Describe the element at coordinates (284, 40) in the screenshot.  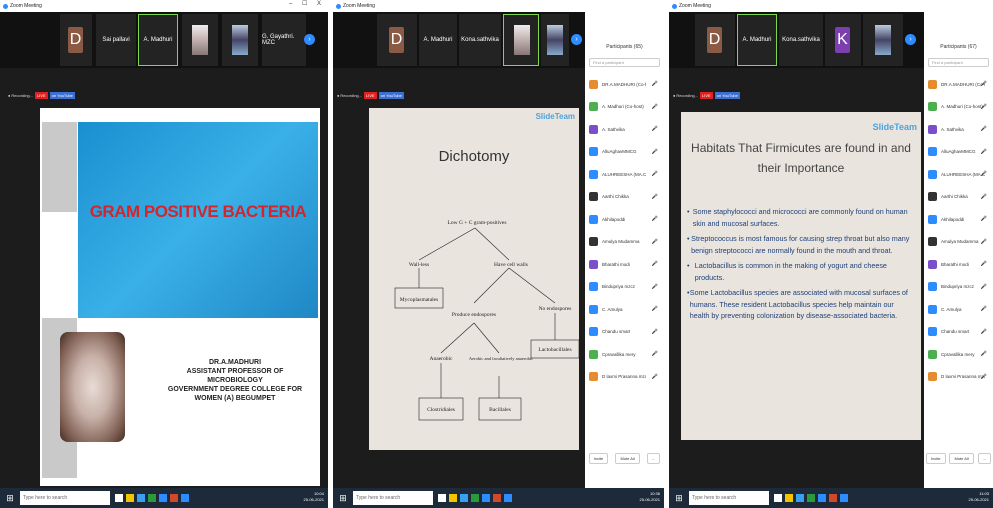
I see `video-tile: G. Gayathri. MZC` at that location.